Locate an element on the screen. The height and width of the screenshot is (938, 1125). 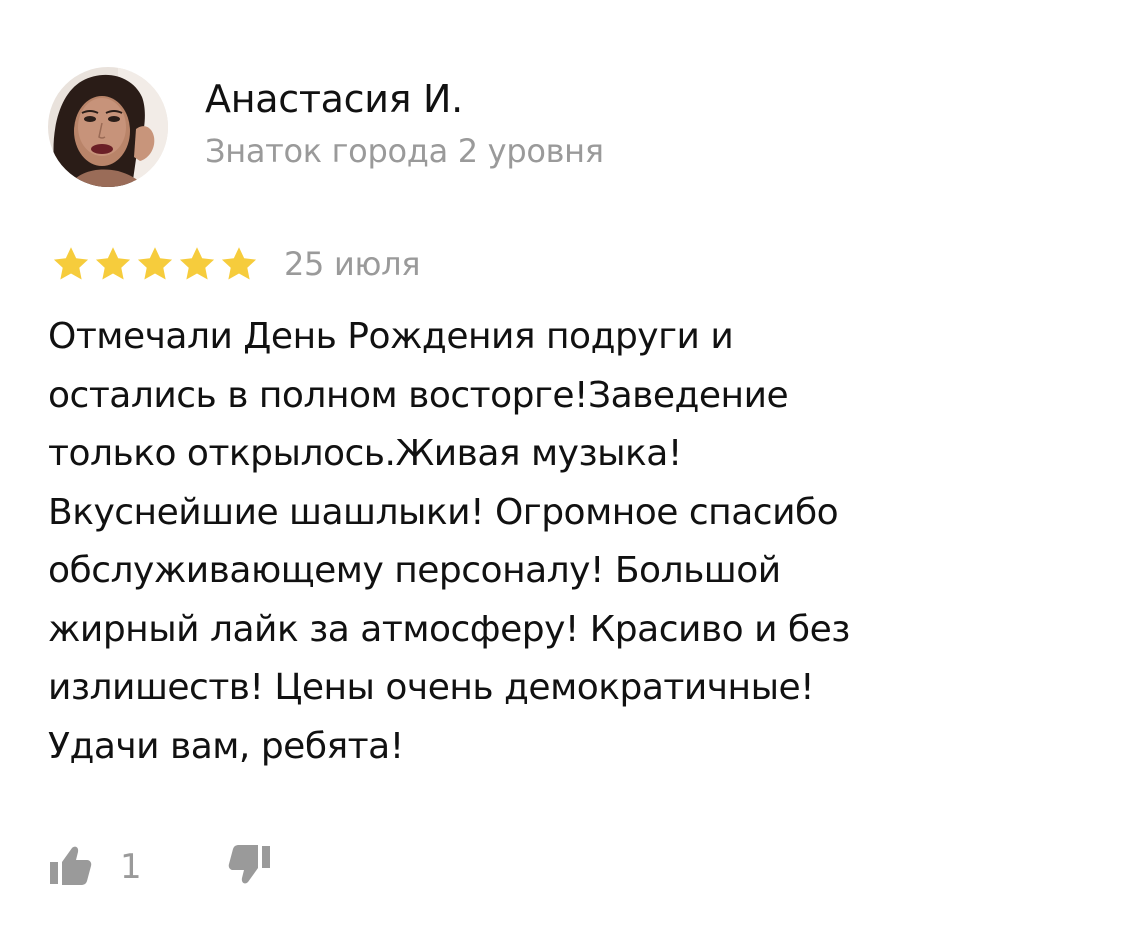
author-info: Анастасия И. Знаток города 2 уровня is located at coordinates (404, 123).